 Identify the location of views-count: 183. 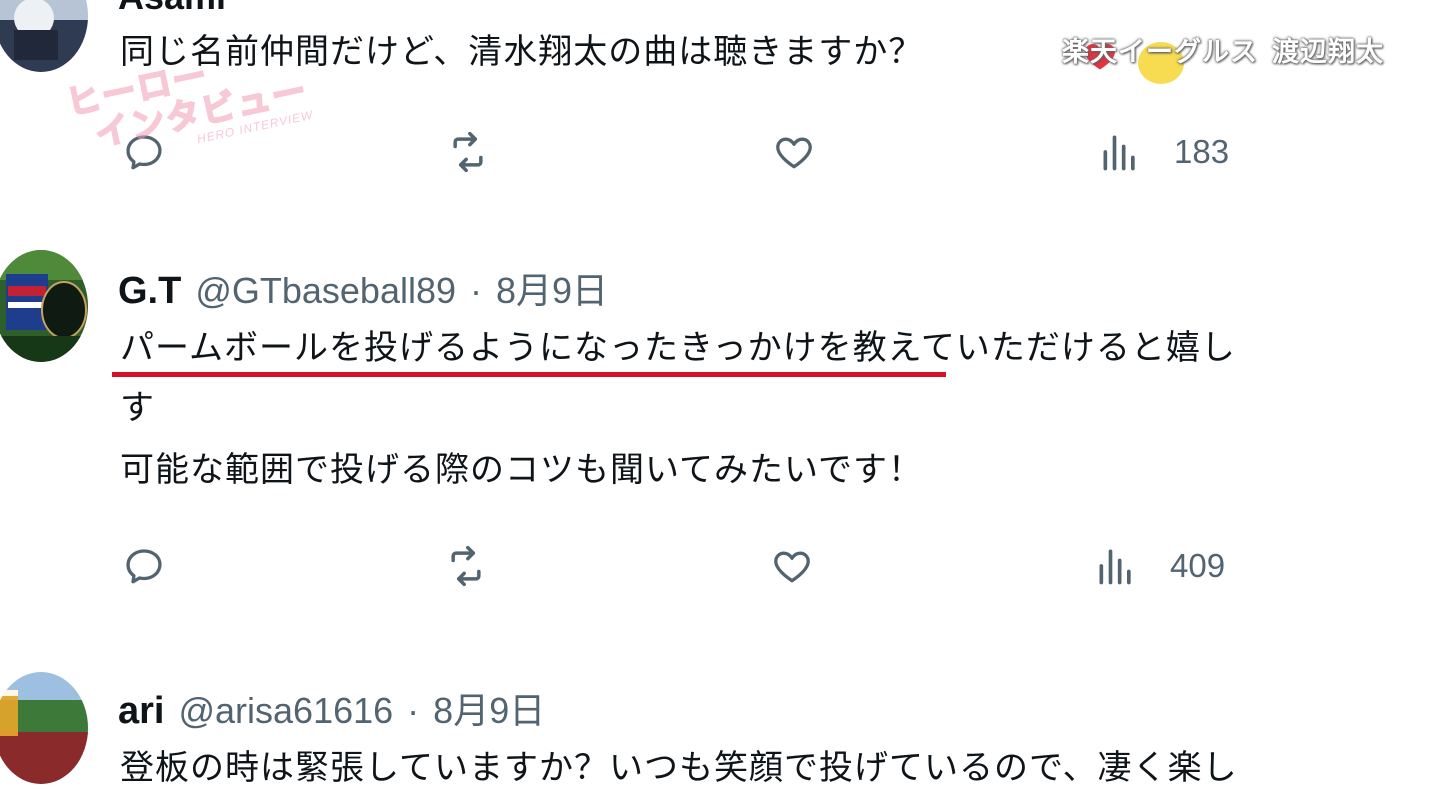
(1202, 151).